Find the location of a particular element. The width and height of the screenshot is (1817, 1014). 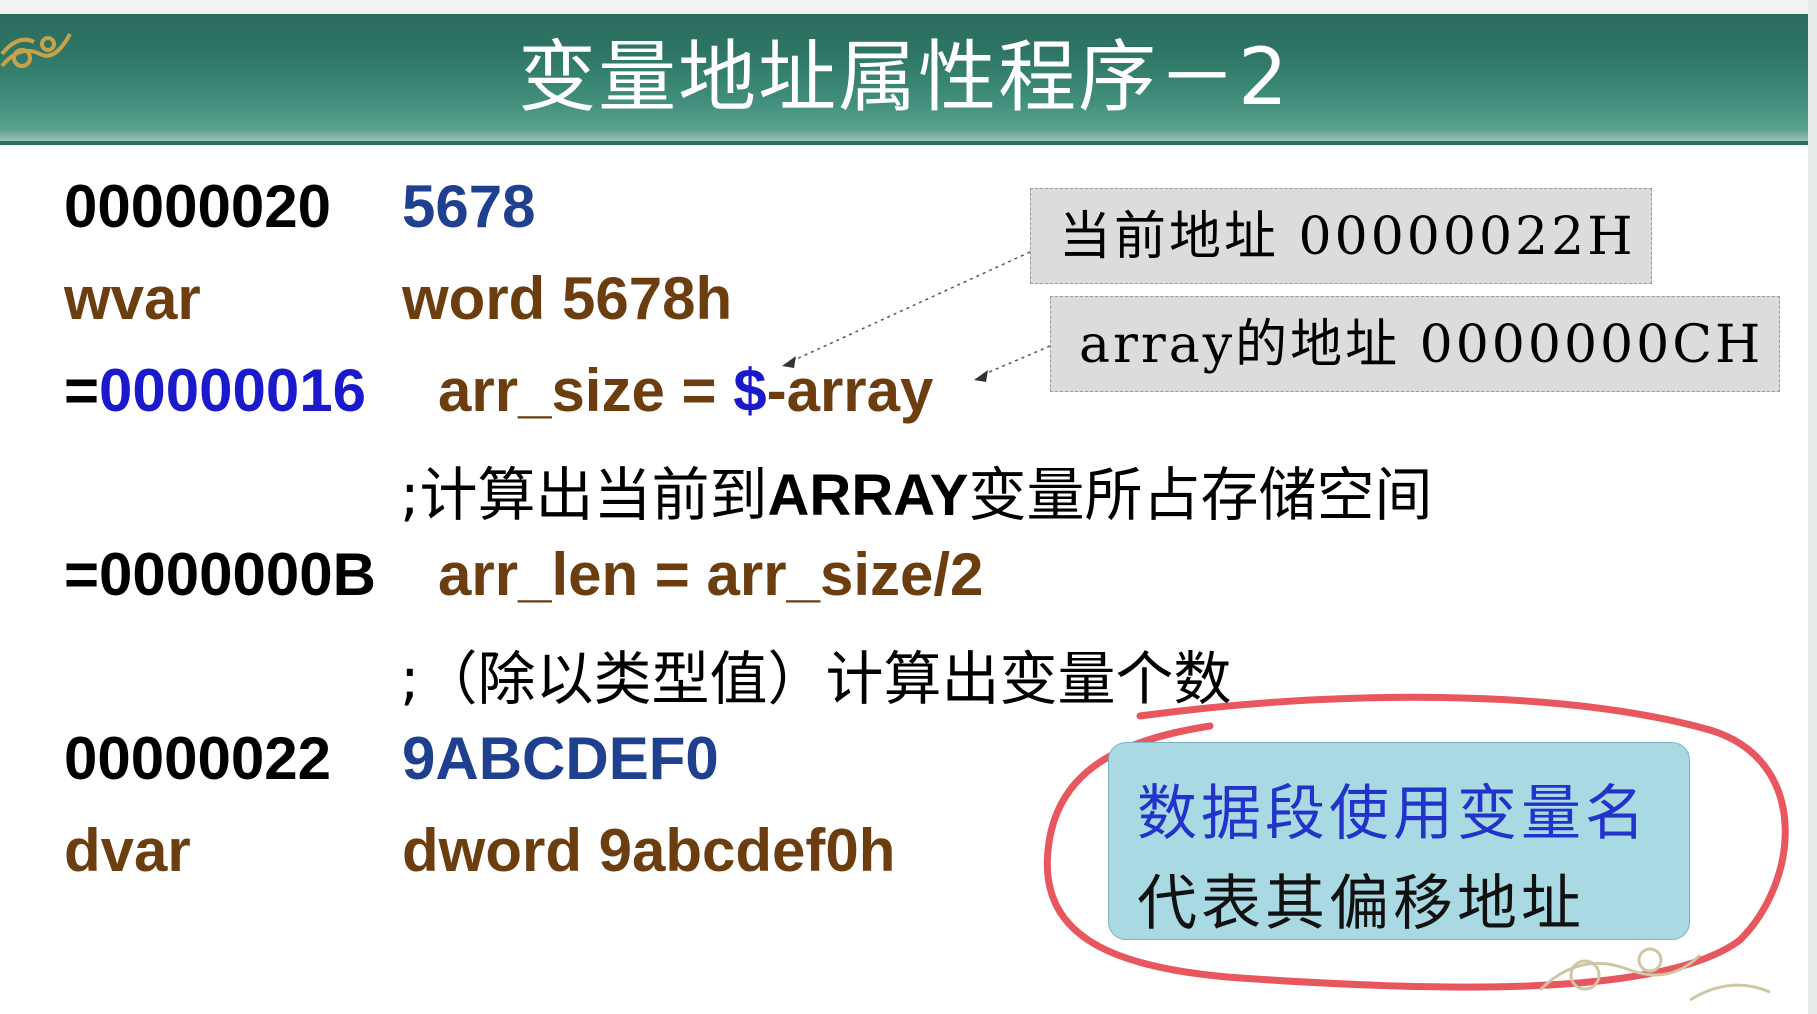

pointer-line-array is located at coordinates (1015, 361).